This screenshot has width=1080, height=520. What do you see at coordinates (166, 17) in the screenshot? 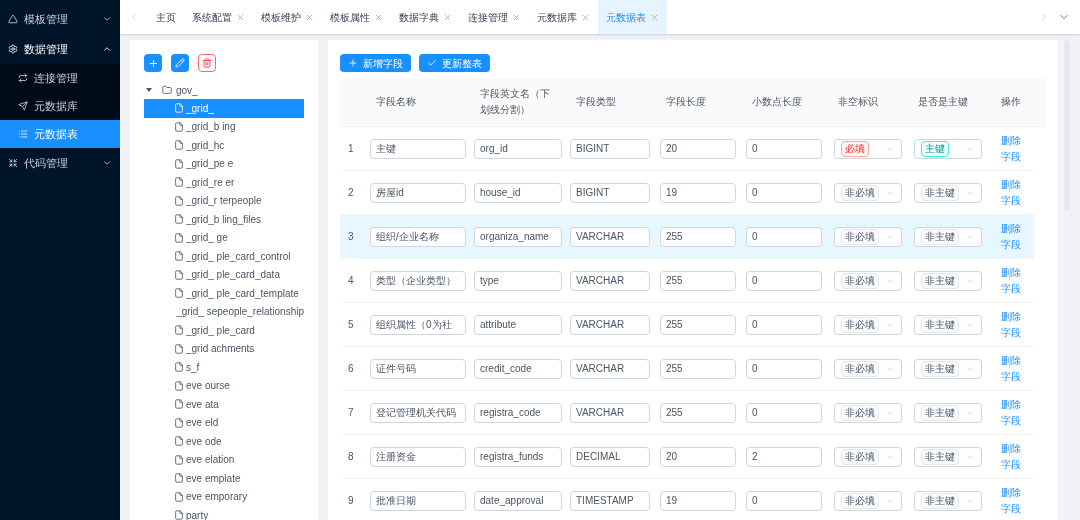
I see `tab: 主页` at bounding box center [166, 17].